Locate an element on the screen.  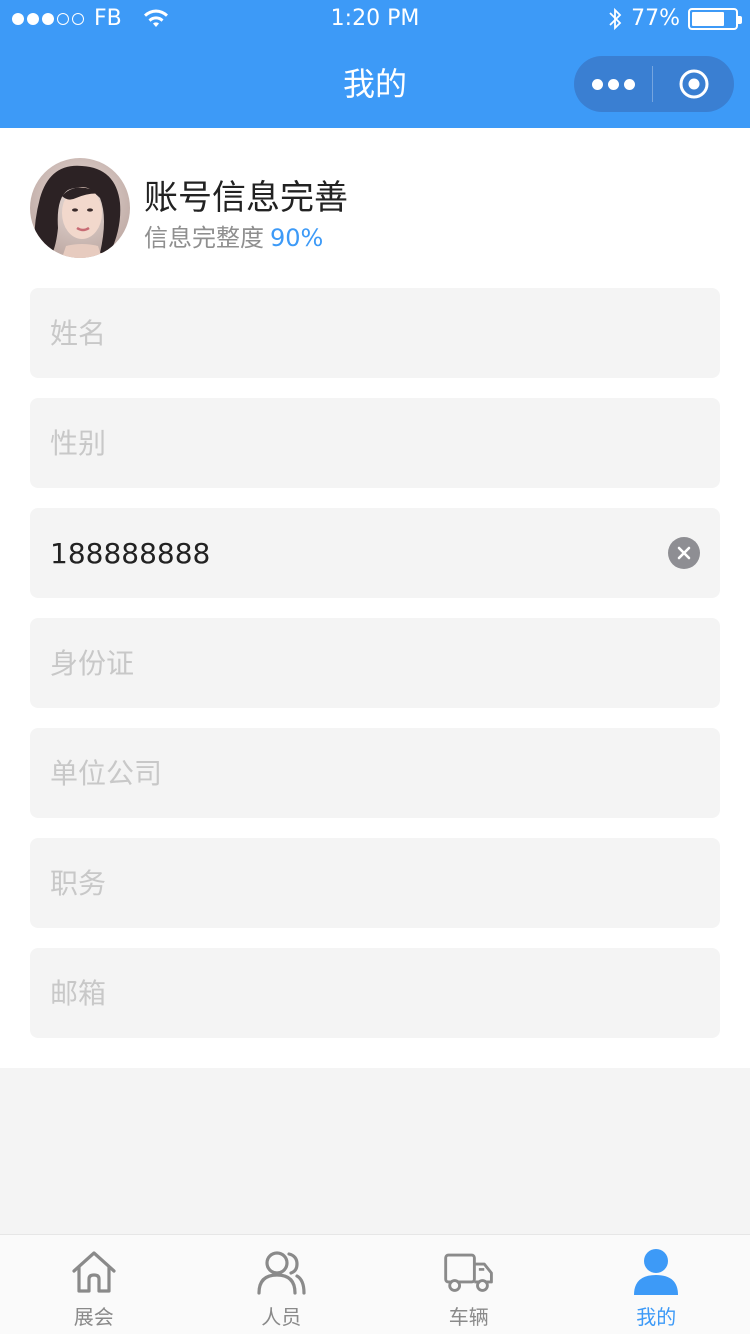
position-input is located at coordinates (375, 883).